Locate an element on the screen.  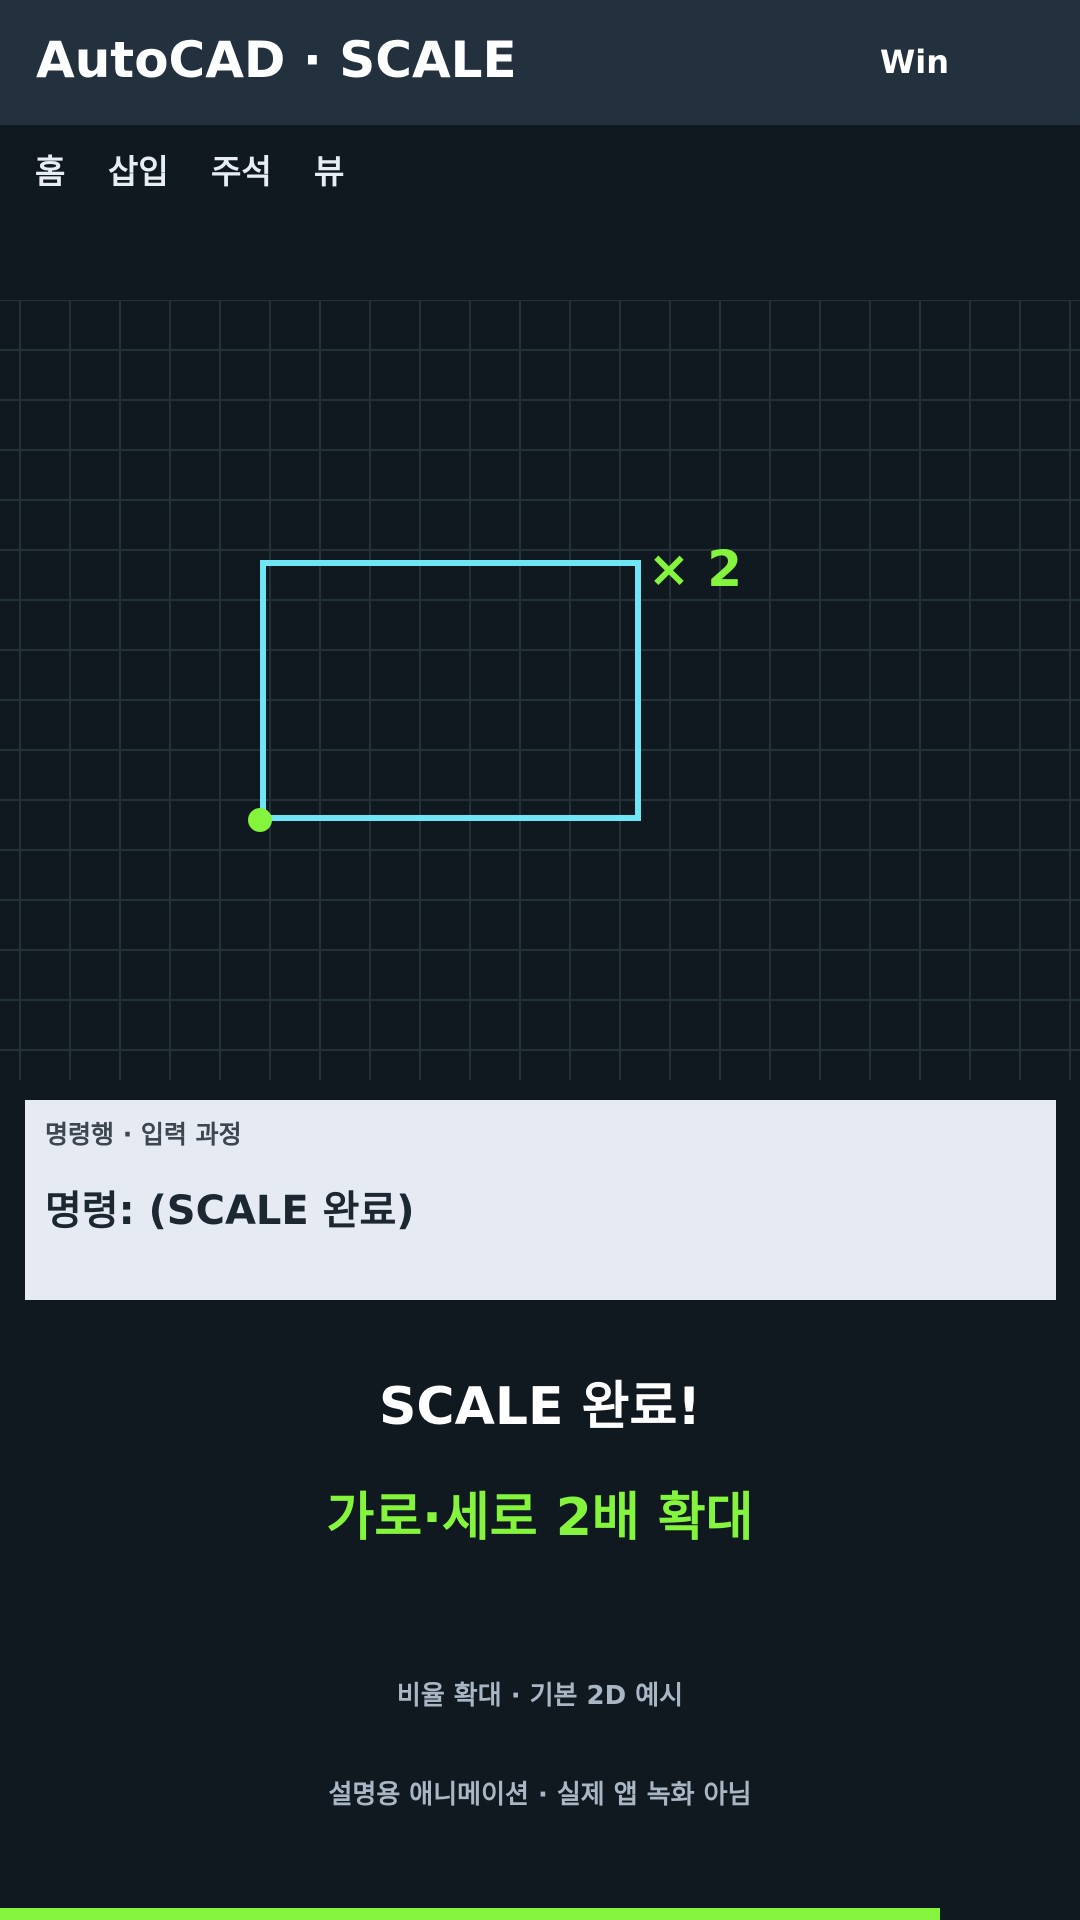
command-line-text: 명령: (SCALE 완료) is located at coordinates (230, 1211).